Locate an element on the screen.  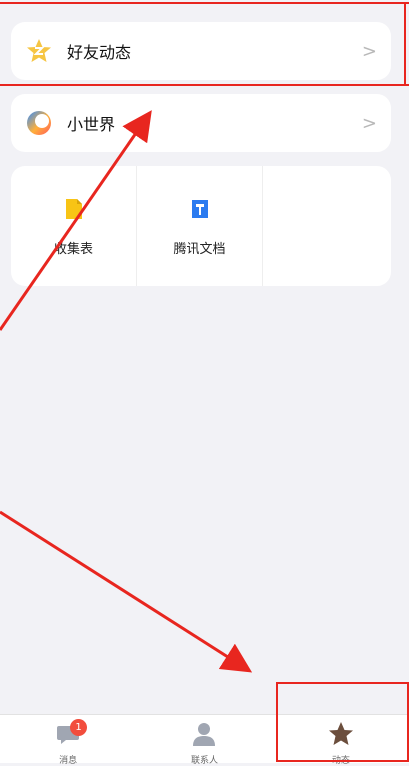
friend-feed-row: 好友动态 > is located at coordinates (201, 51).